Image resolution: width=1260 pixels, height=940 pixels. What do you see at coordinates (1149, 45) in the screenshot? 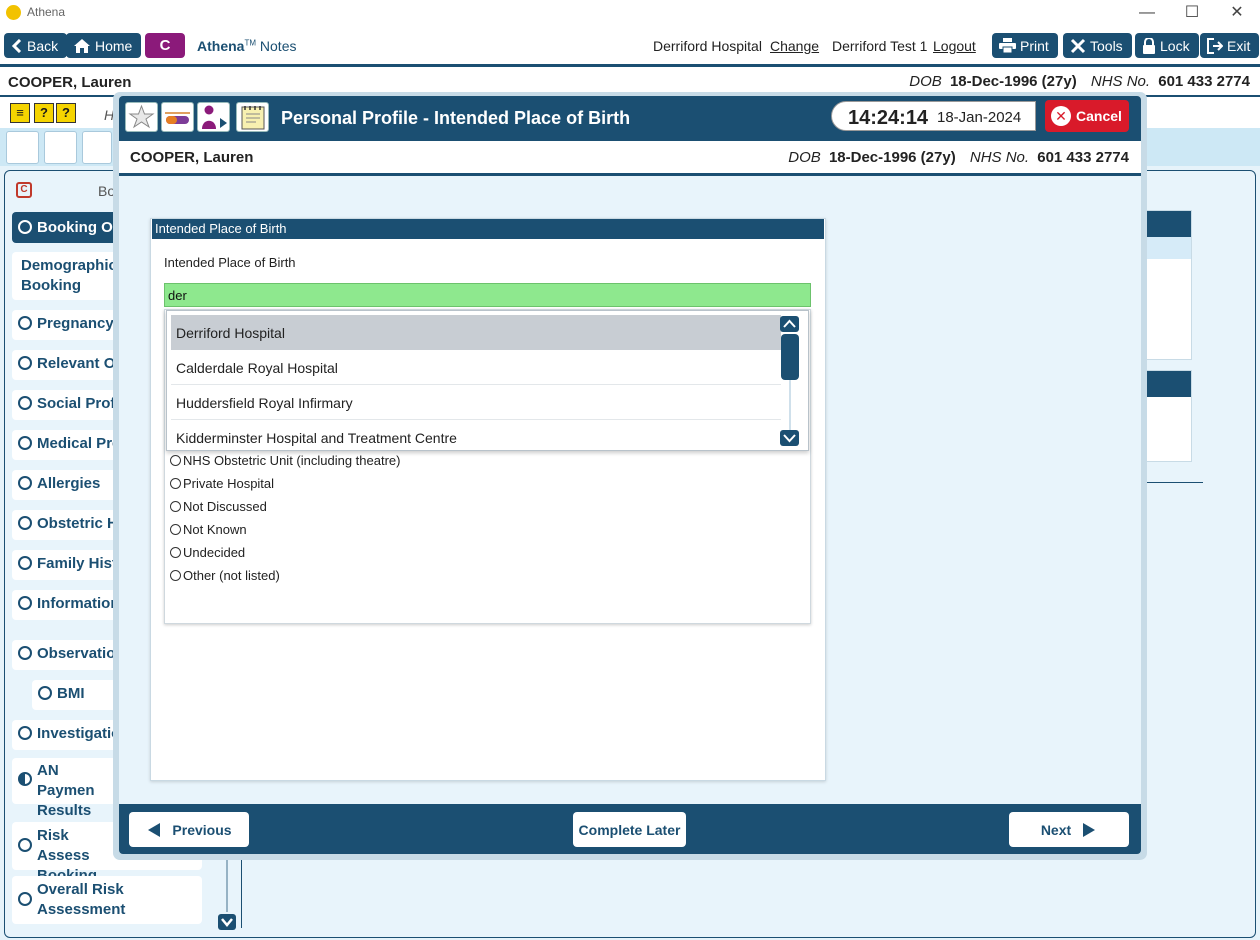
I see `lock-icon` at bounding box center [1149, 45].